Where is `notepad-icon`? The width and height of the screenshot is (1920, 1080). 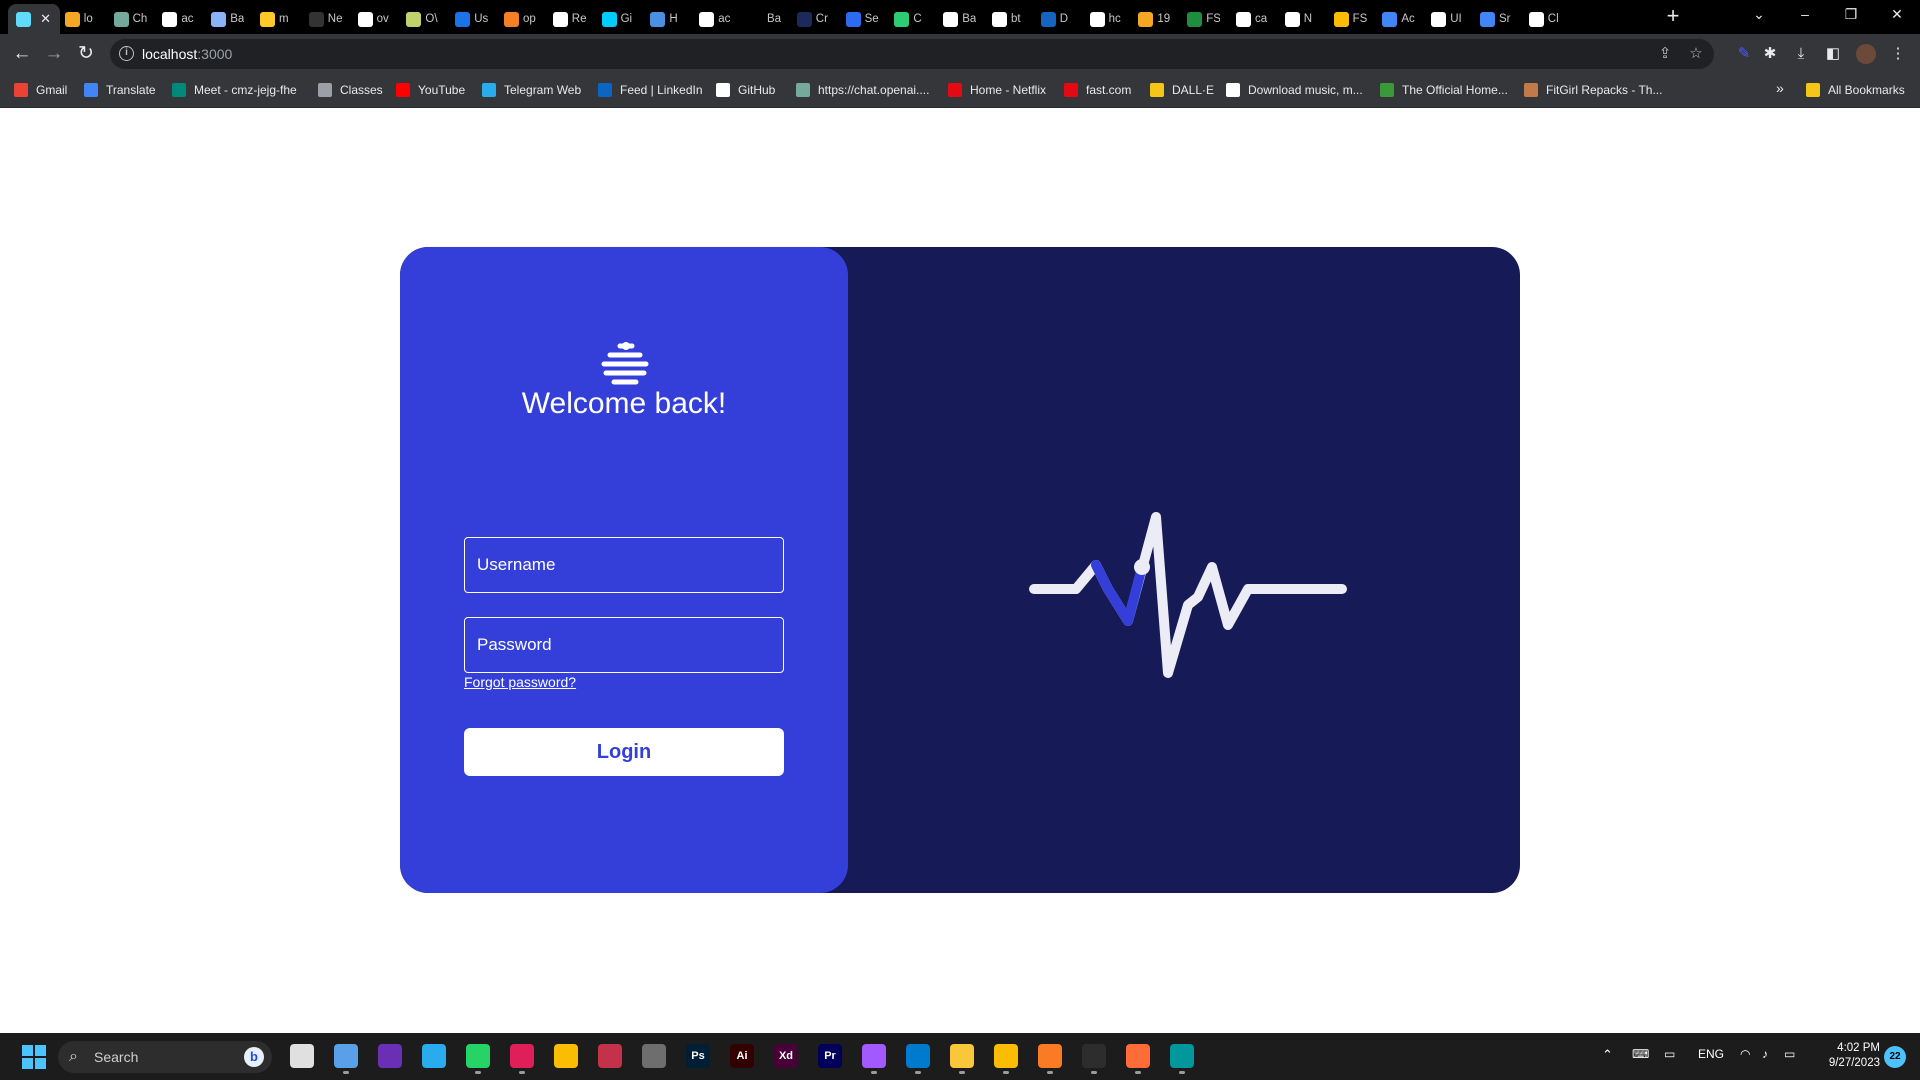 notepad-icon is located at coordinates (346, 1059).